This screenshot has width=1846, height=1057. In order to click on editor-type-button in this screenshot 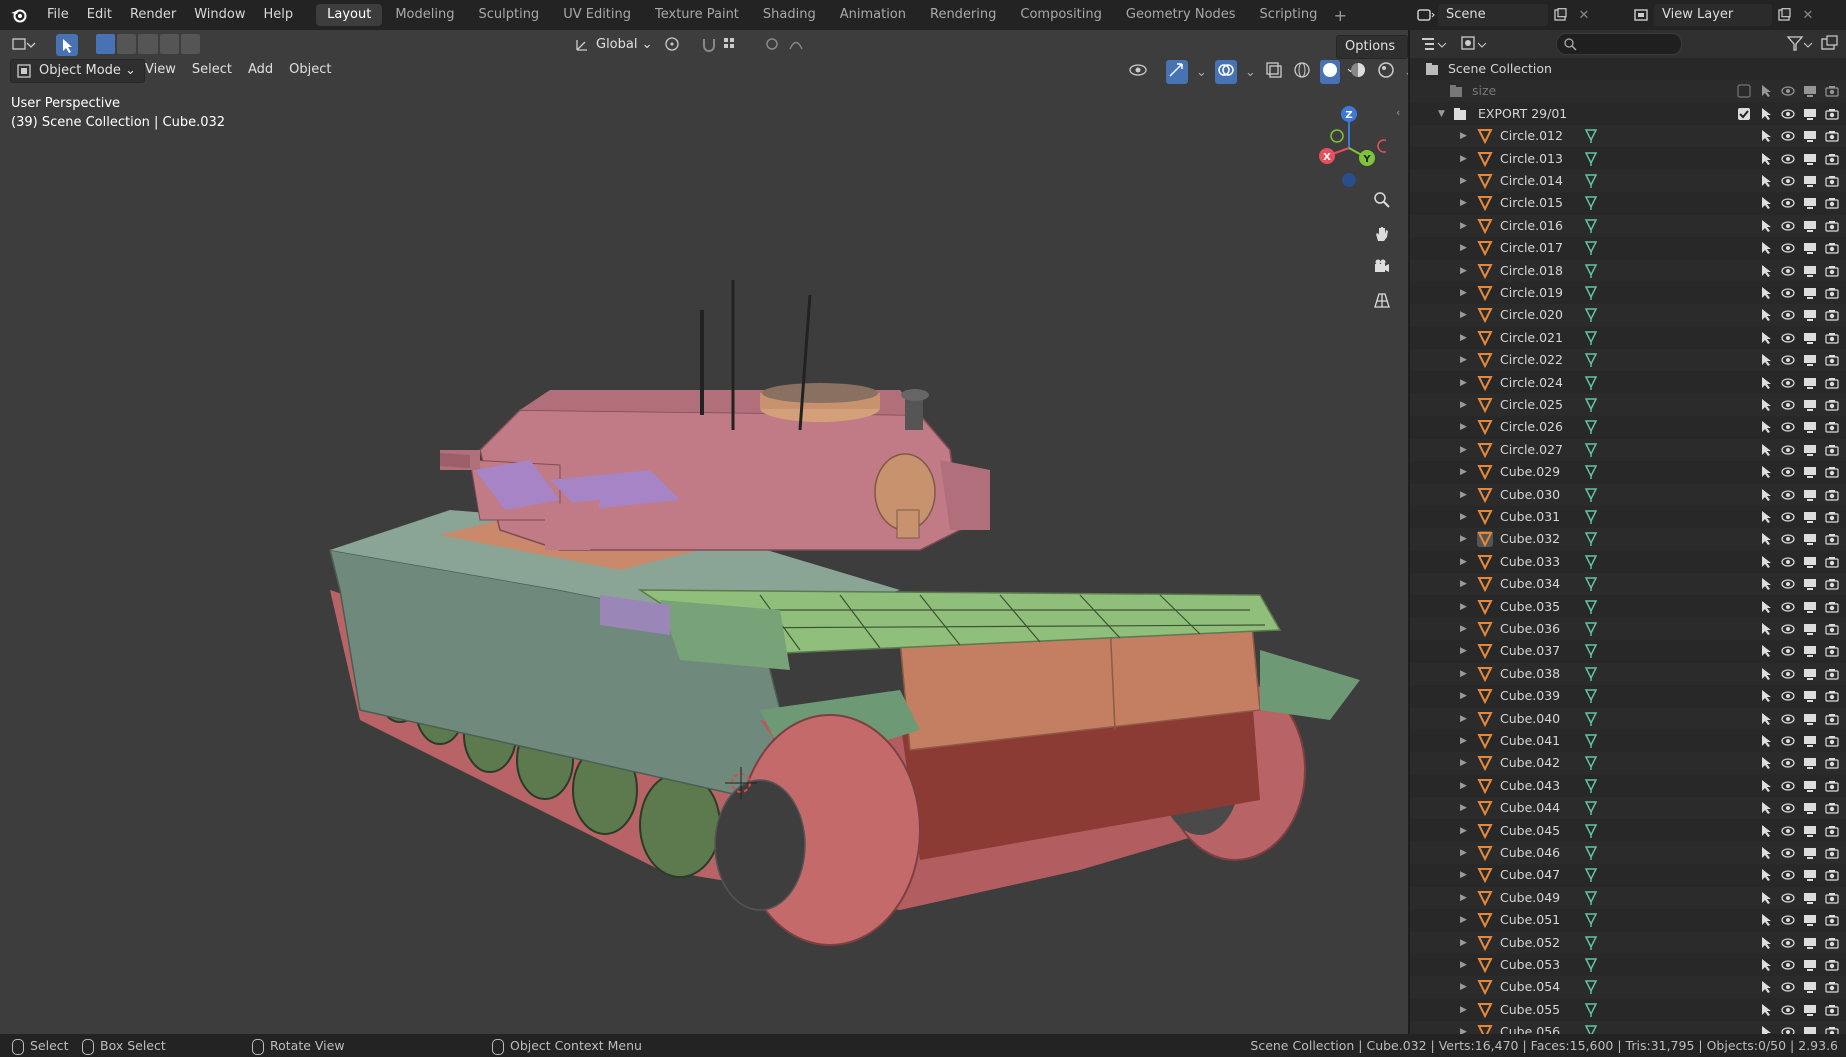, I will do `click(26, 45)`.